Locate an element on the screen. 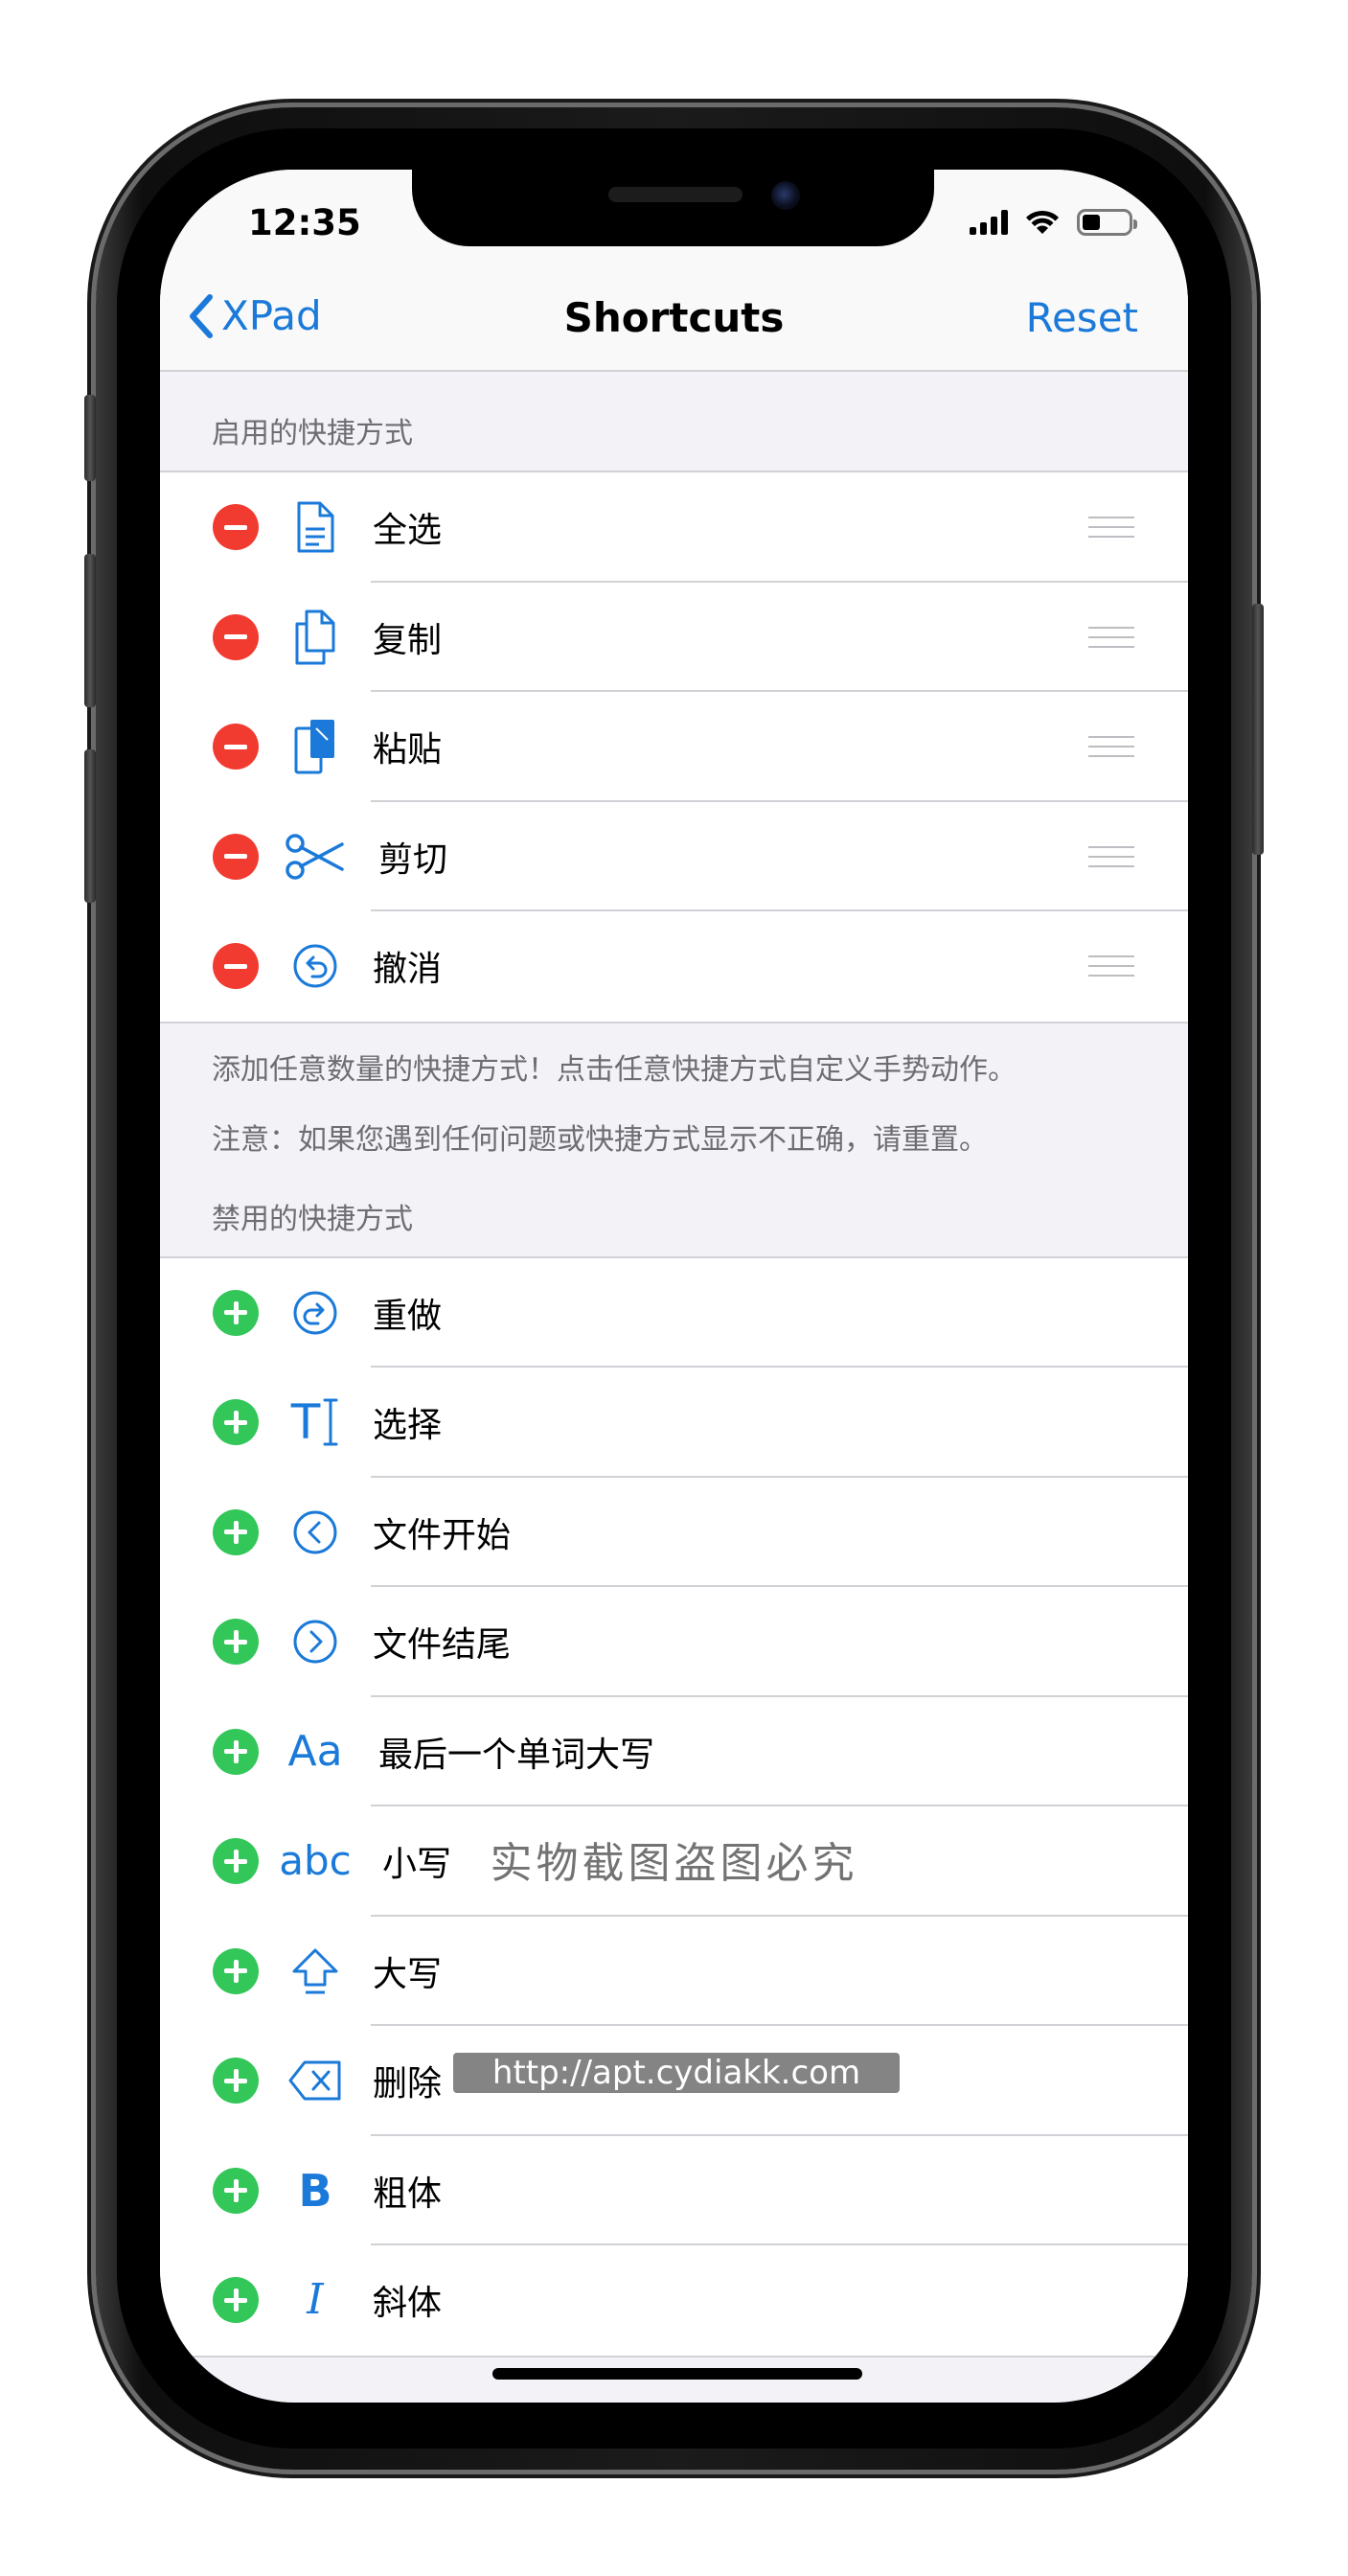 This screenshot has height=2576, width=1348. shortcut-label: 选择 is located at coordinates (408, 1426).